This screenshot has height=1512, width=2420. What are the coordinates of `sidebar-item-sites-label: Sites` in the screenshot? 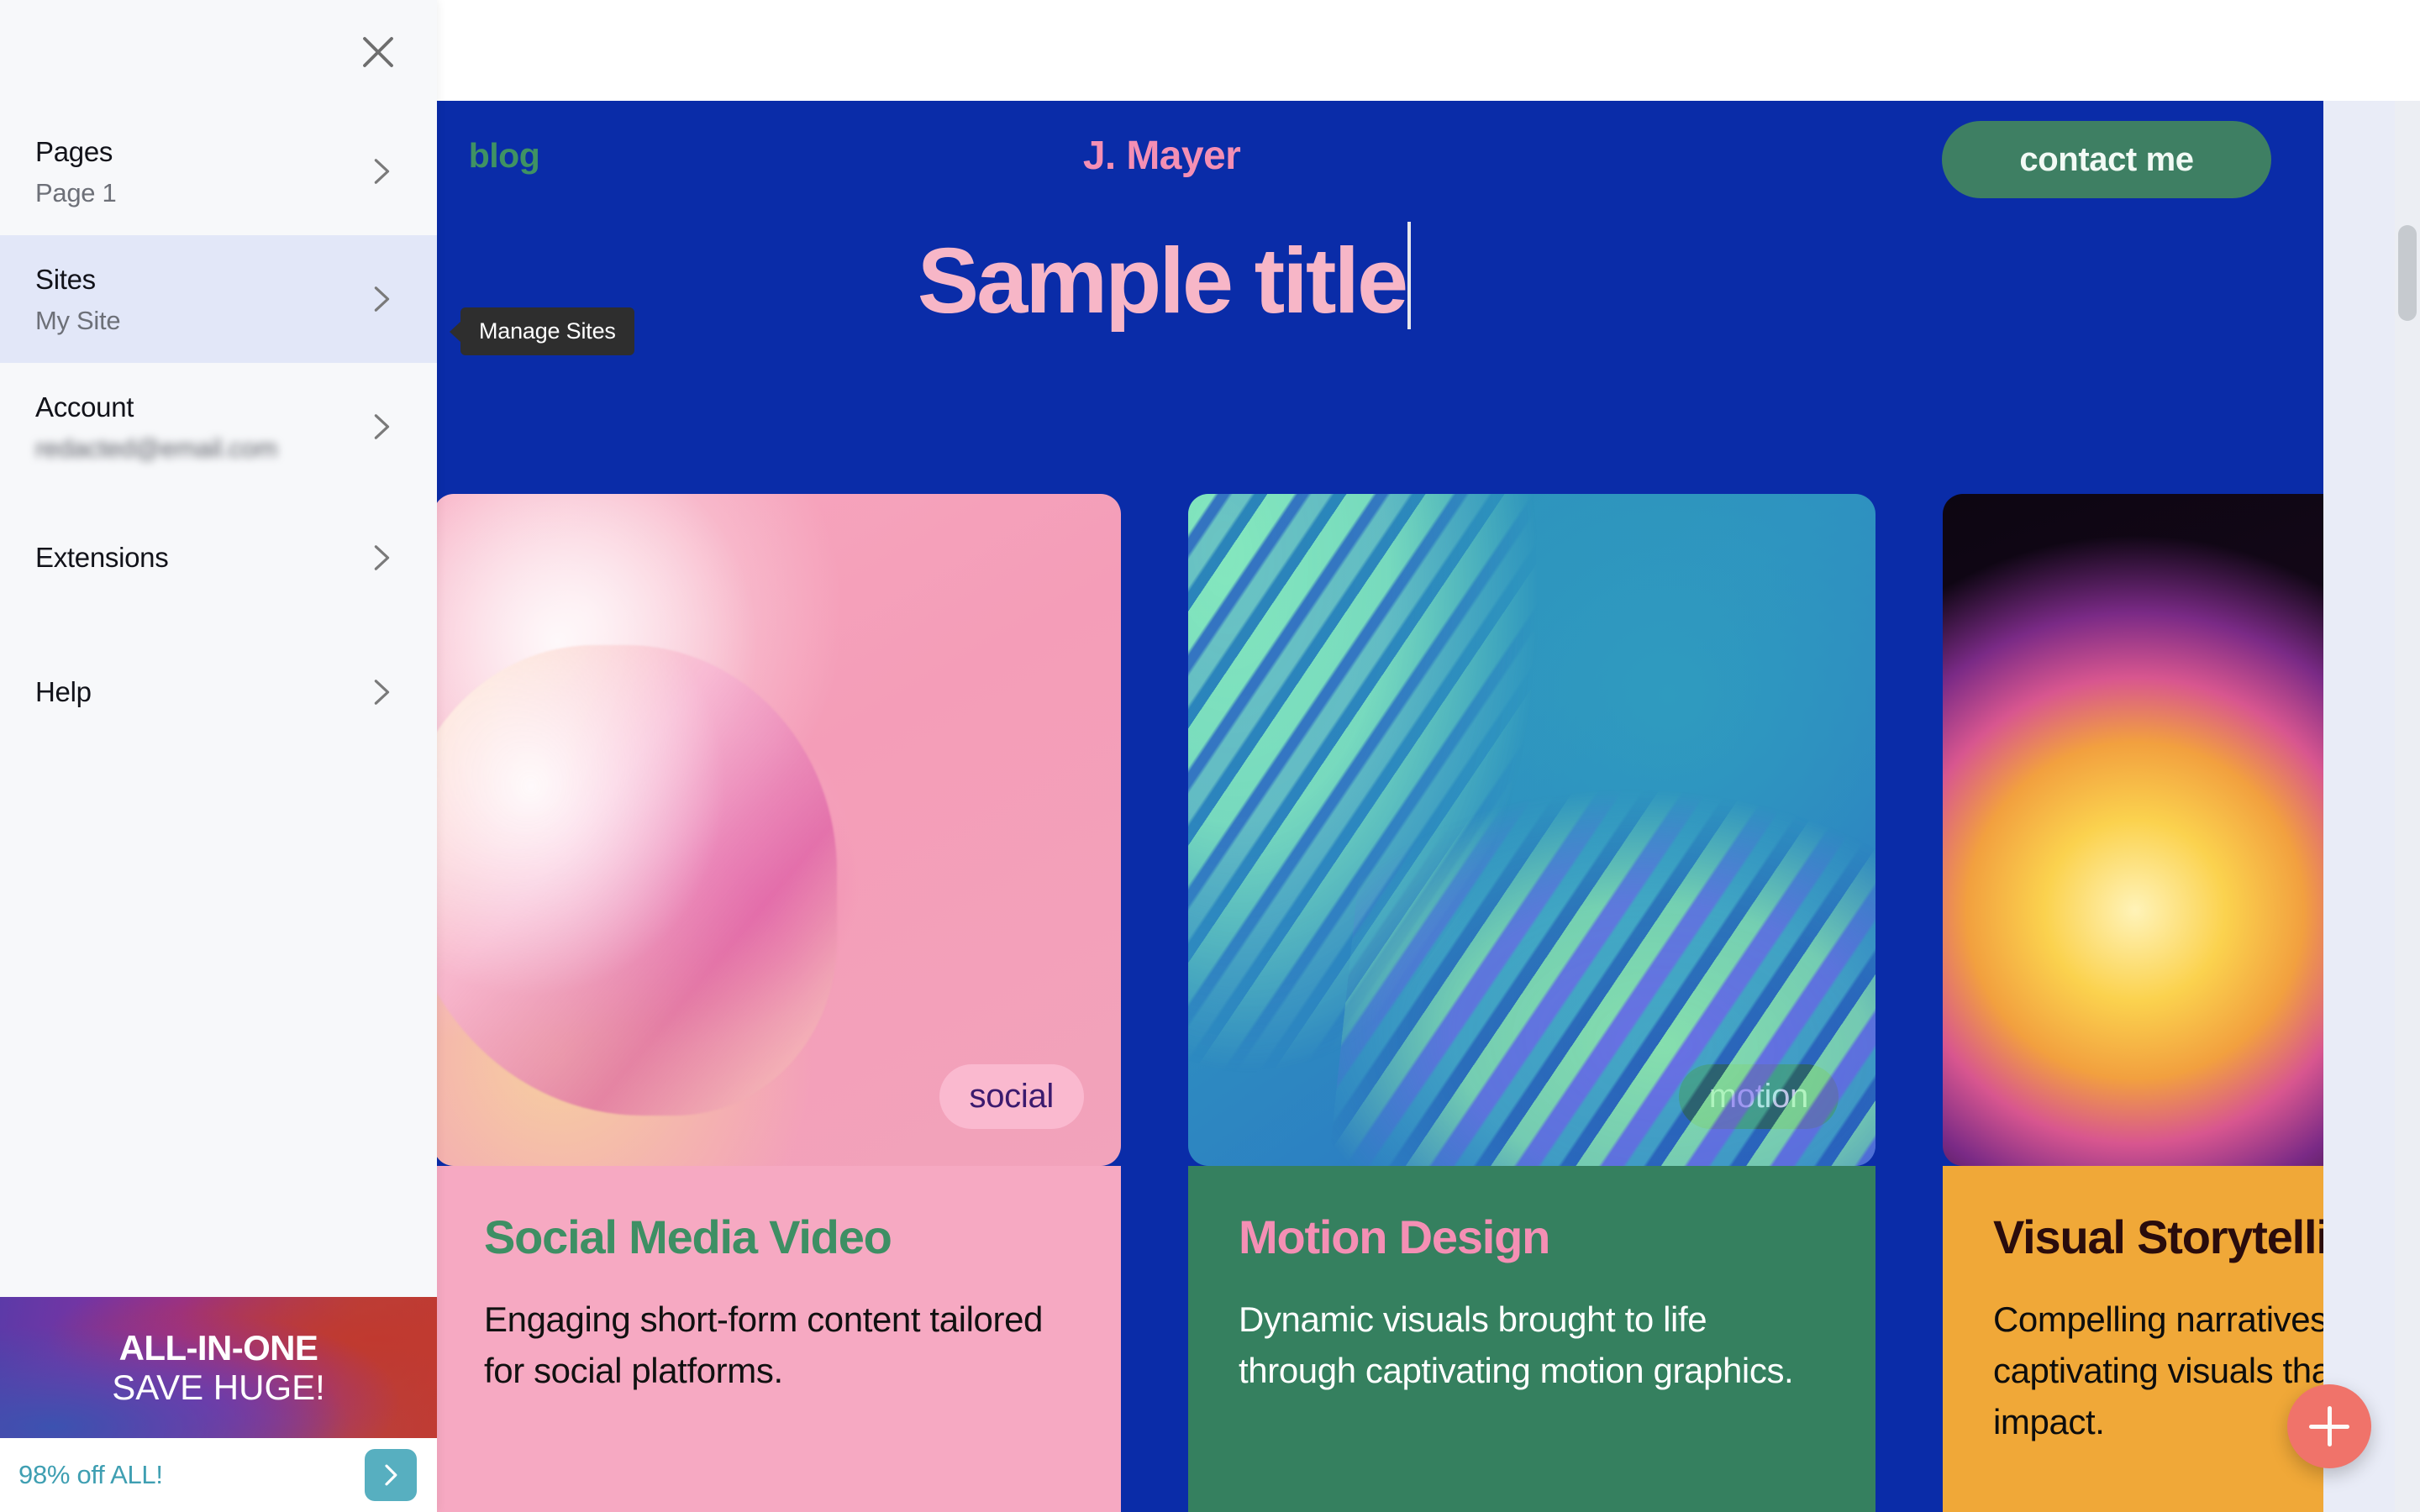 It's located at (65, 280).